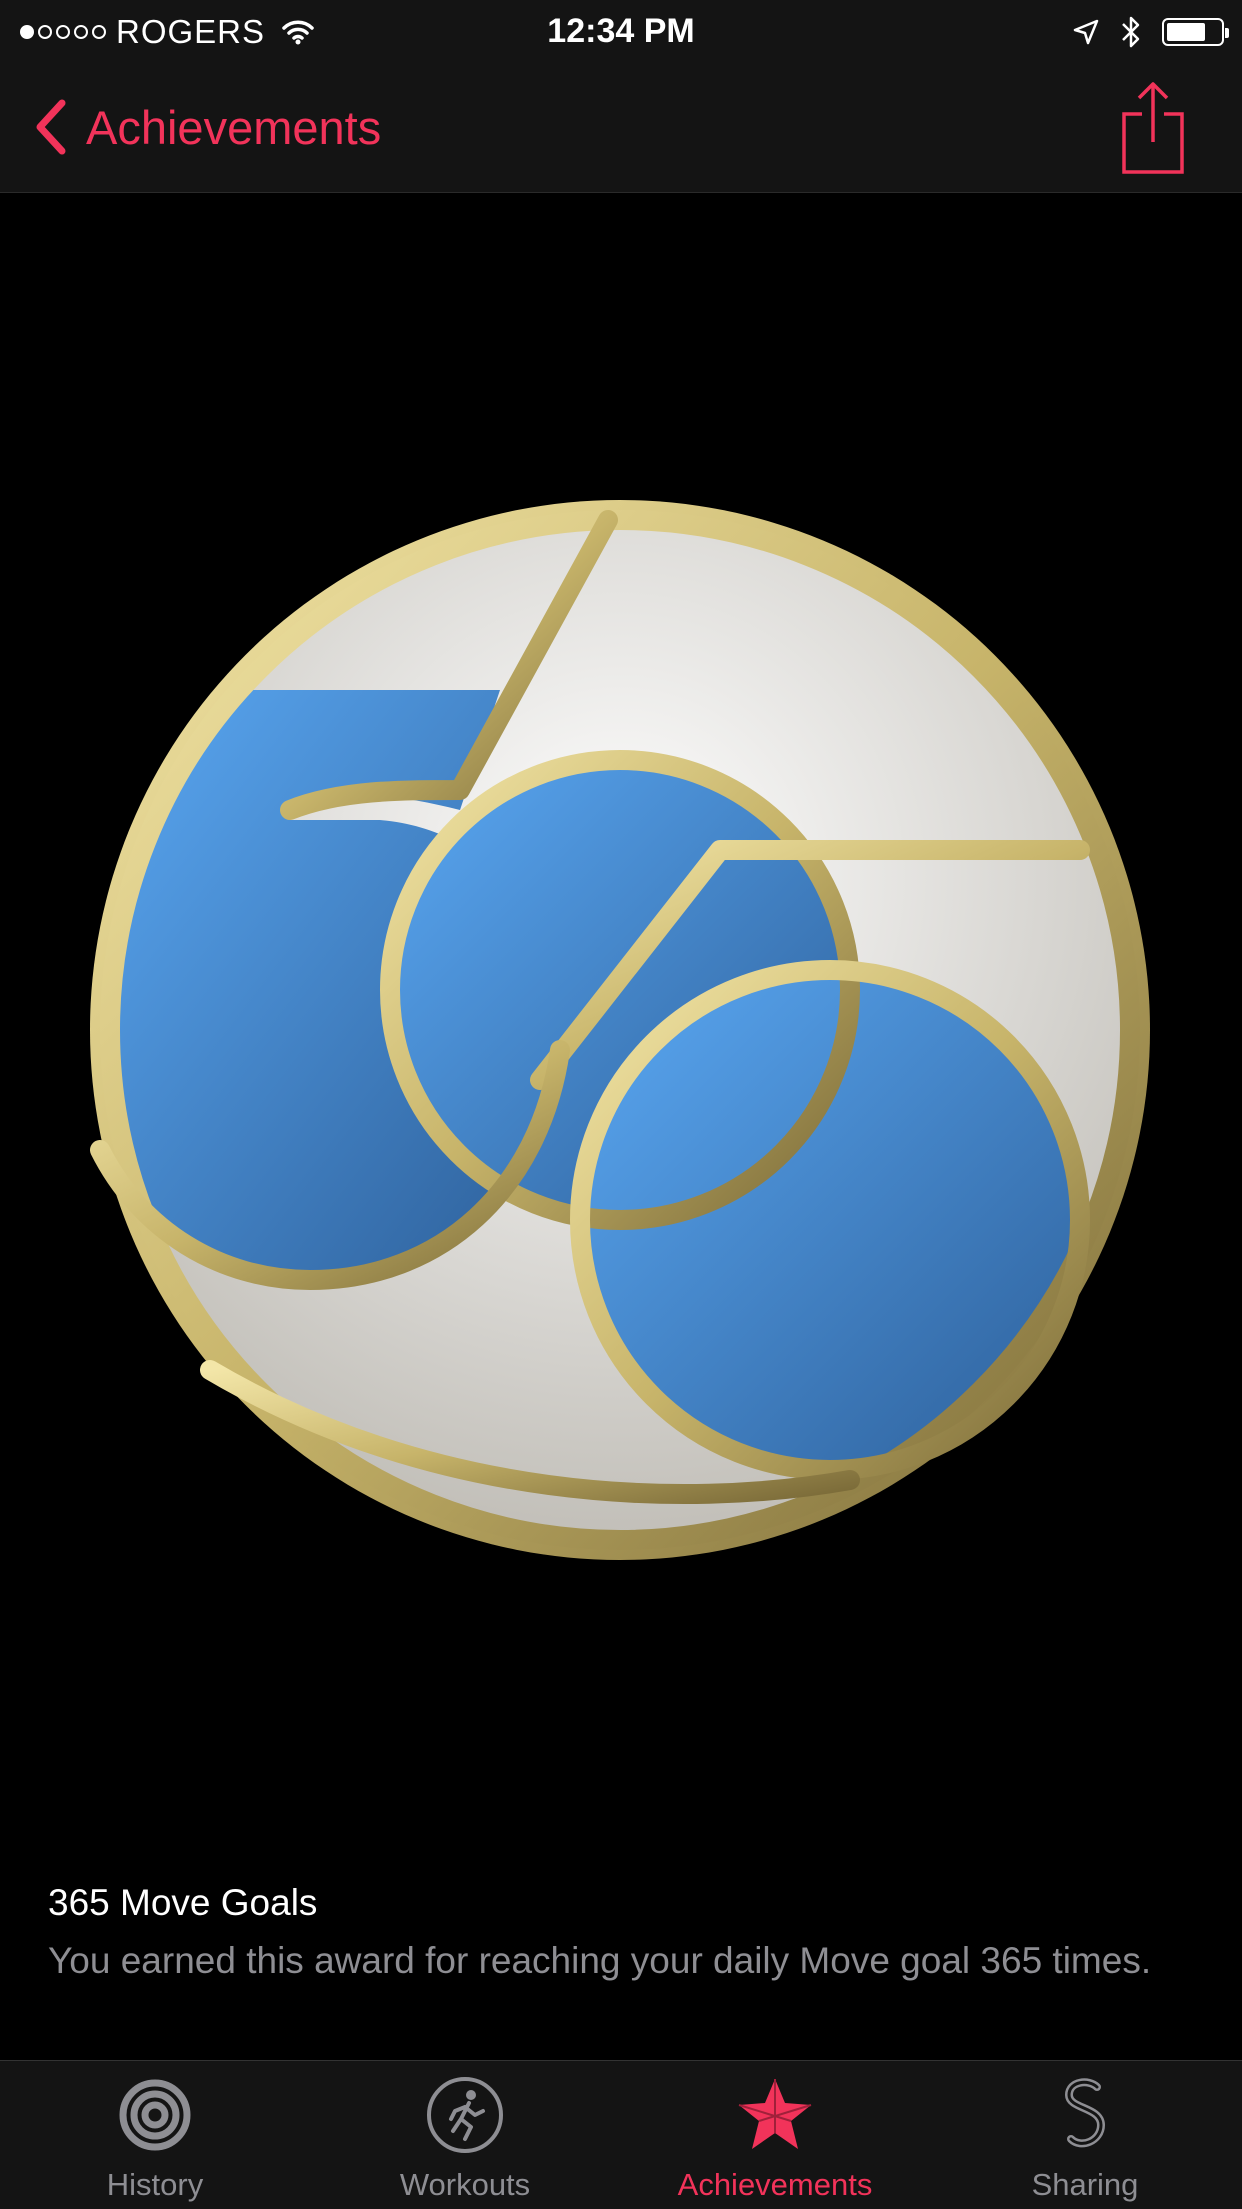  What do you see at coordinates (1131, 32) in the screenshot?
I see `bluetooth-icon` at bounding box center [1131, 32].